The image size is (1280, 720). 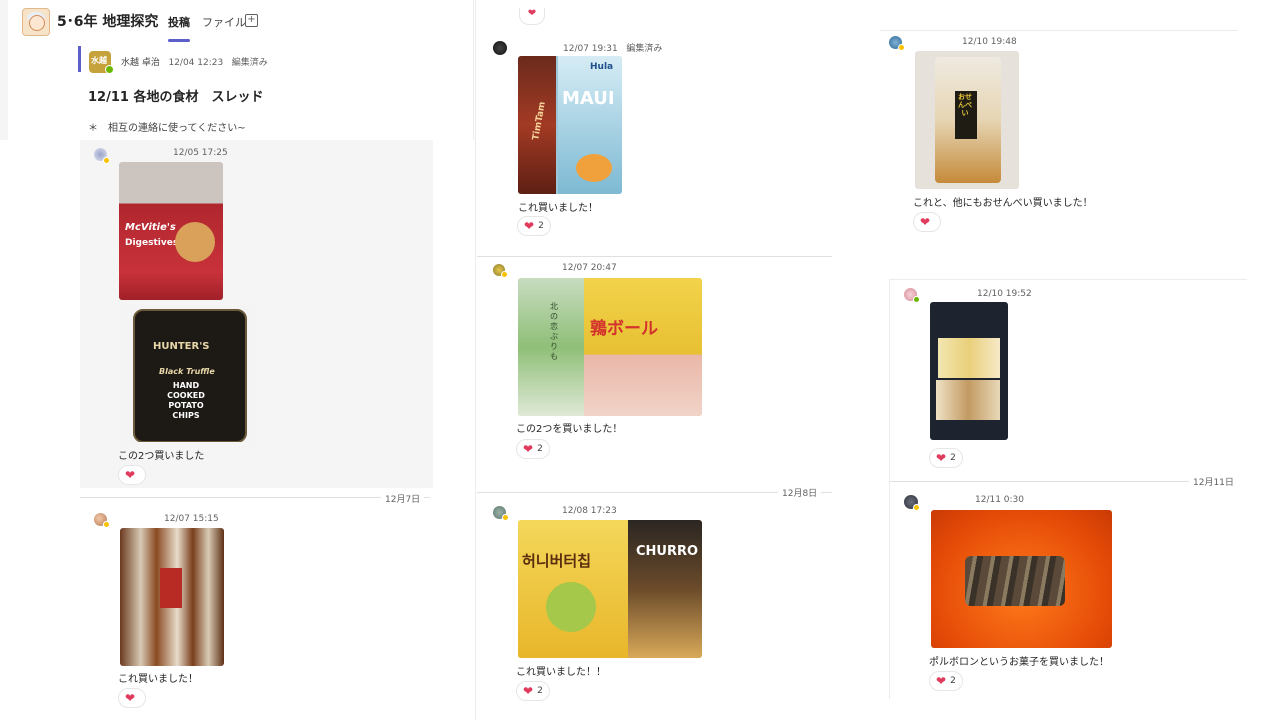 What do you see at coordinates (927, 222) in the screenshot?
I see `reply-6-reaction: ❤` at bounding box center [927, 222].